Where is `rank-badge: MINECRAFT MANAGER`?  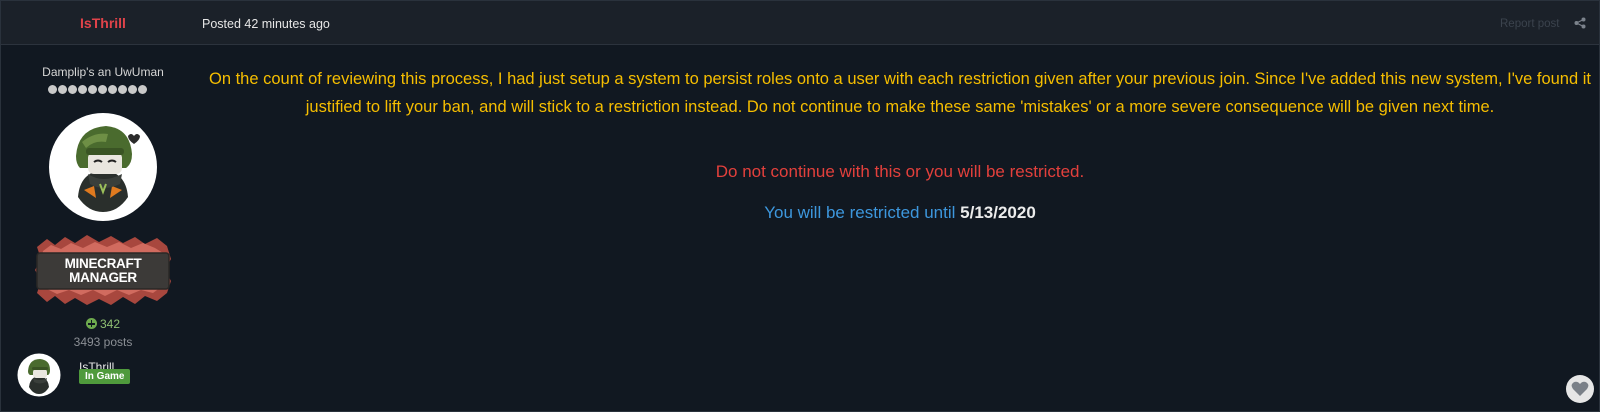
rank-badge: MINECRAFT MANAGER is located at coordinates (103, 270).